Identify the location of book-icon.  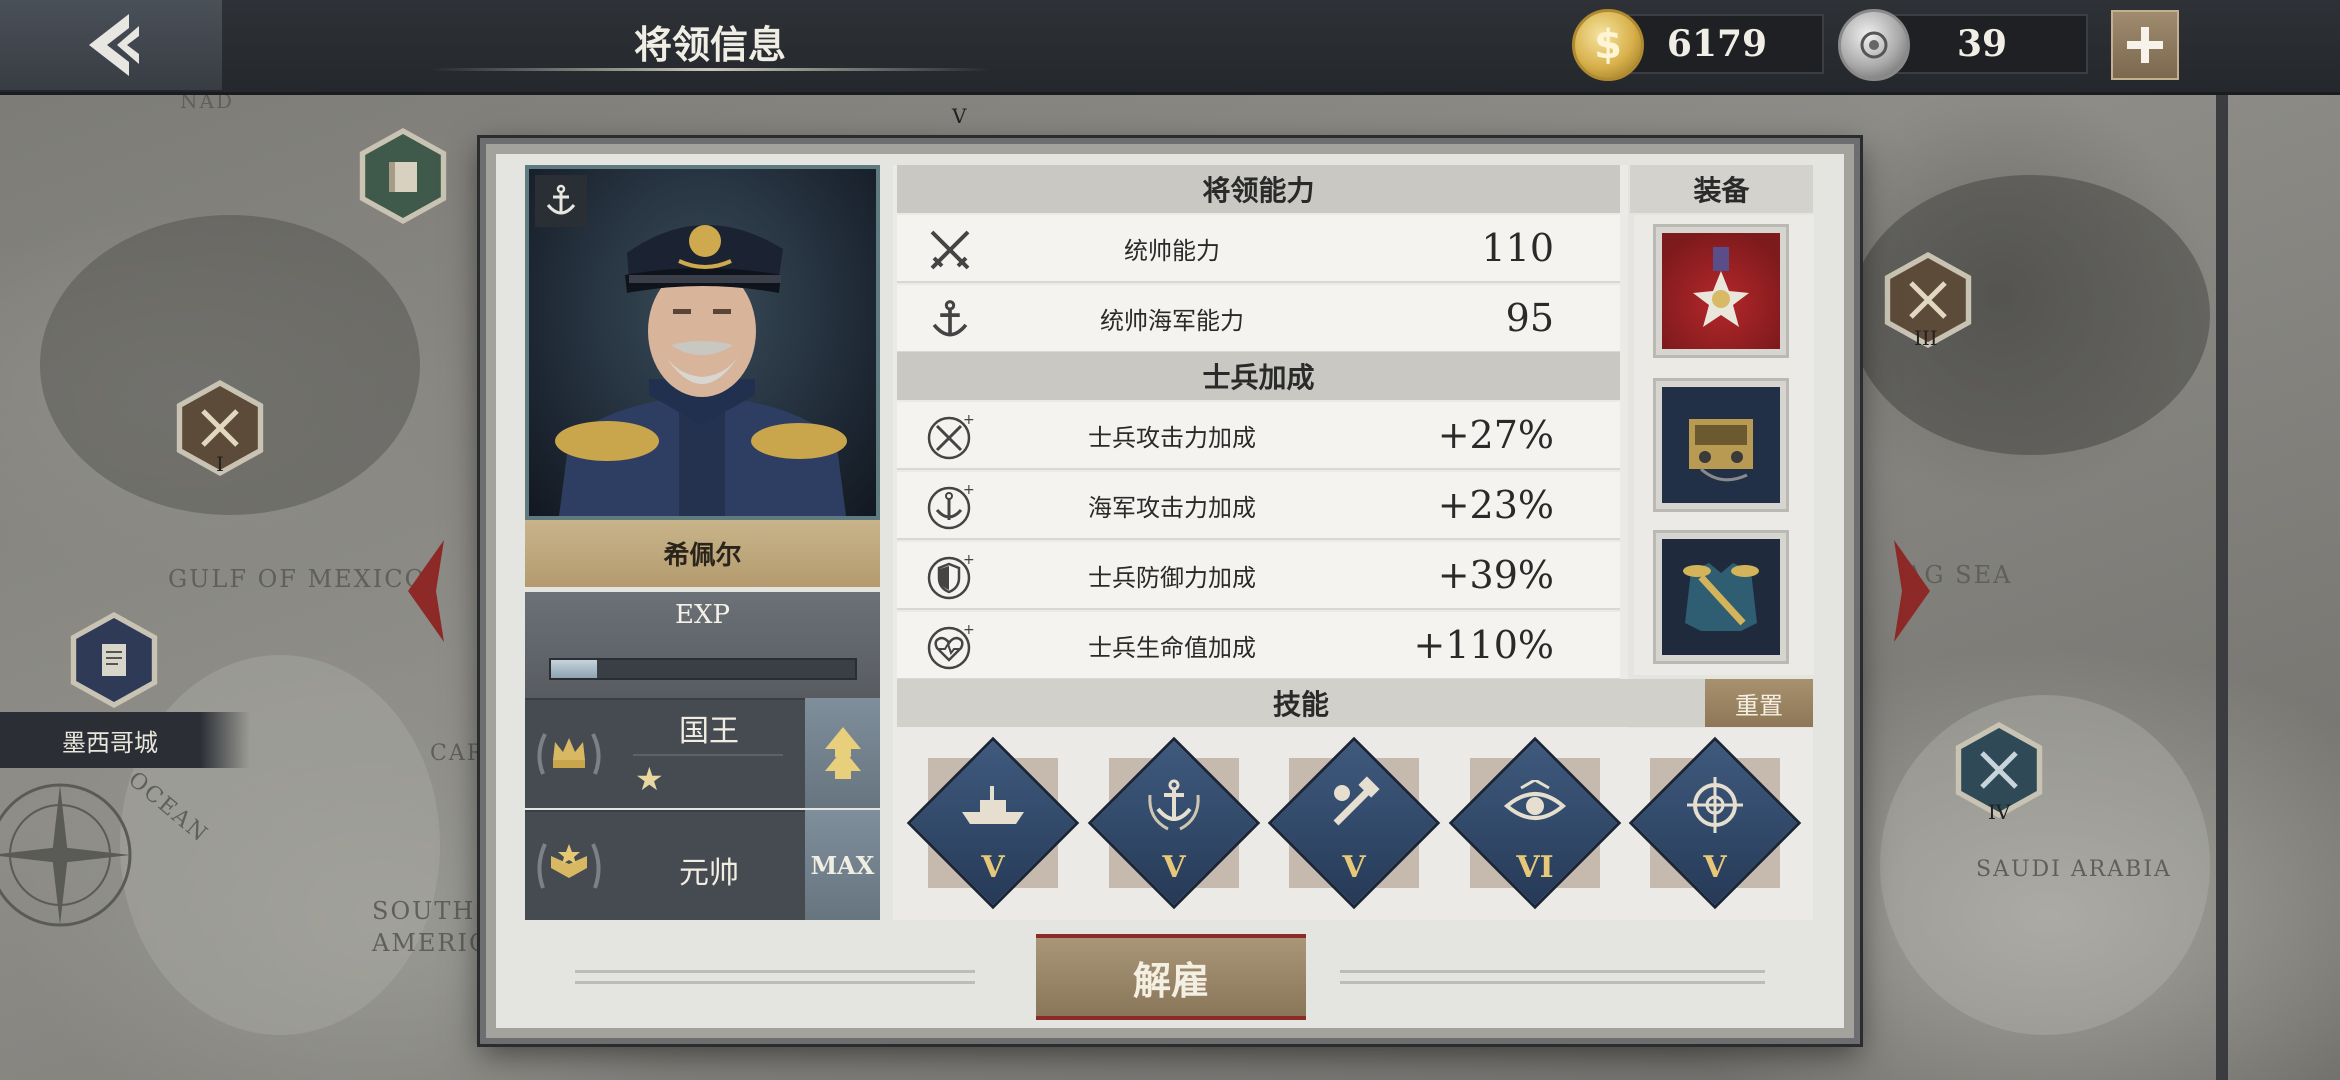
(403, 177).